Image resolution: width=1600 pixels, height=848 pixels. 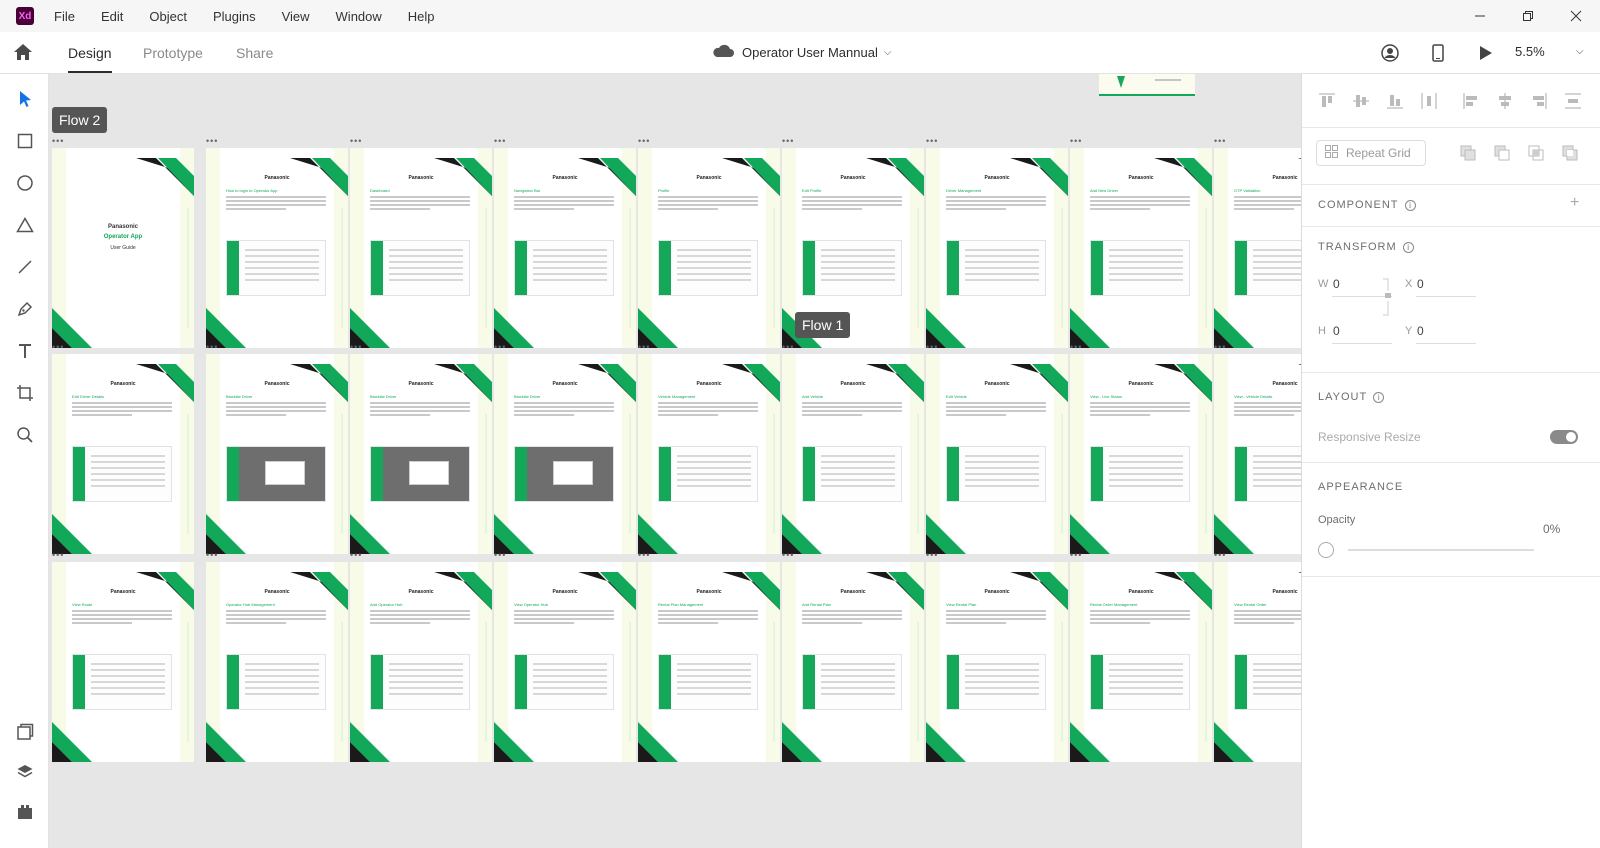 I want to click on artboard: Panasonic Driver Management, so click(x=997, y=248).